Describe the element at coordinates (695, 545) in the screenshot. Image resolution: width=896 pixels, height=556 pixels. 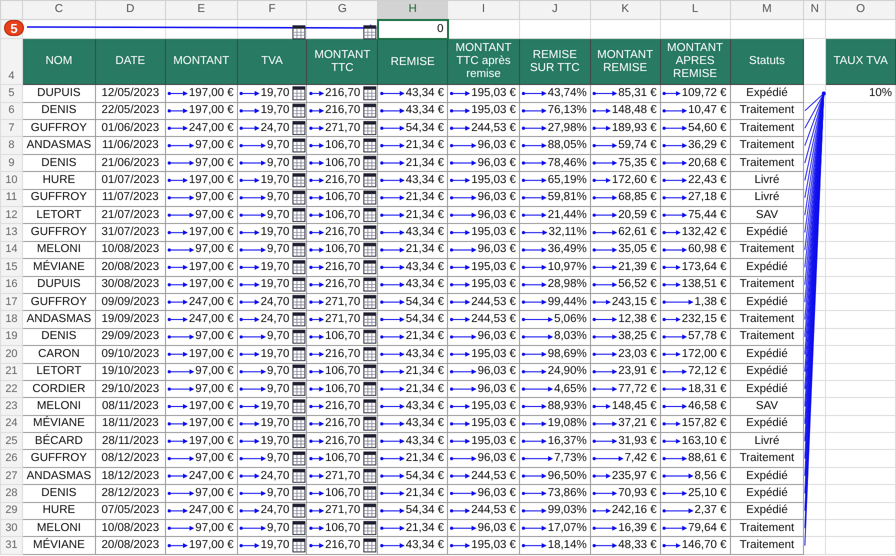
I see `table-cell: 146,70 €` at that location.